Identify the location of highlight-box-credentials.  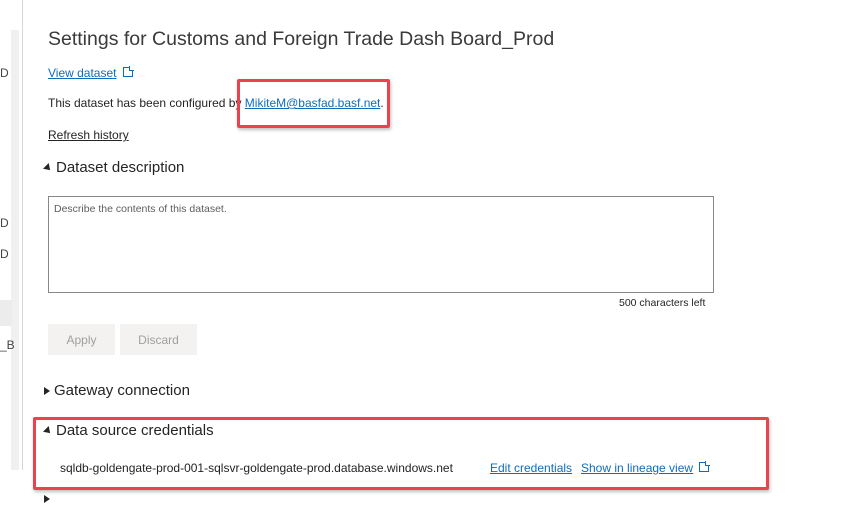
(401, 453).